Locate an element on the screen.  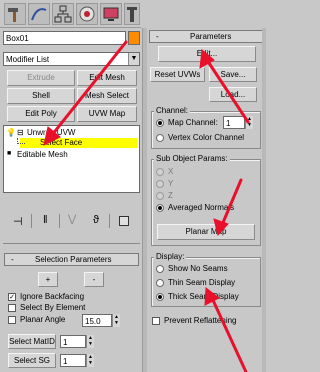
arrow-to-planar-map-button is located at coordinates (228, 207).